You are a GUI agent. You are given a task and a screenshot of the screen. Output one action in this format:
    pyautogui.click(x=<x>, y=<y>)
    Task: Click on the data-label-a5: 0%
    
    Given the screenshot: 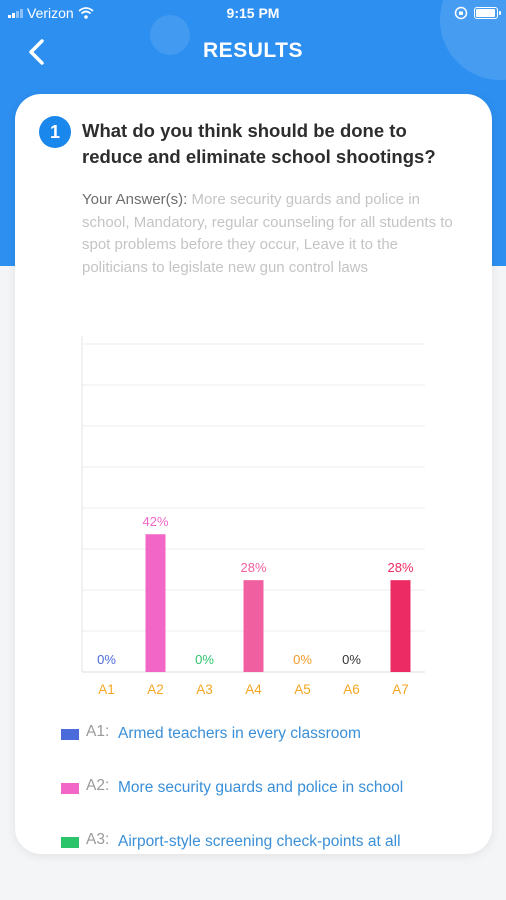 What is the action you would take?
    pyautogui.click(x=302, y=659)
    